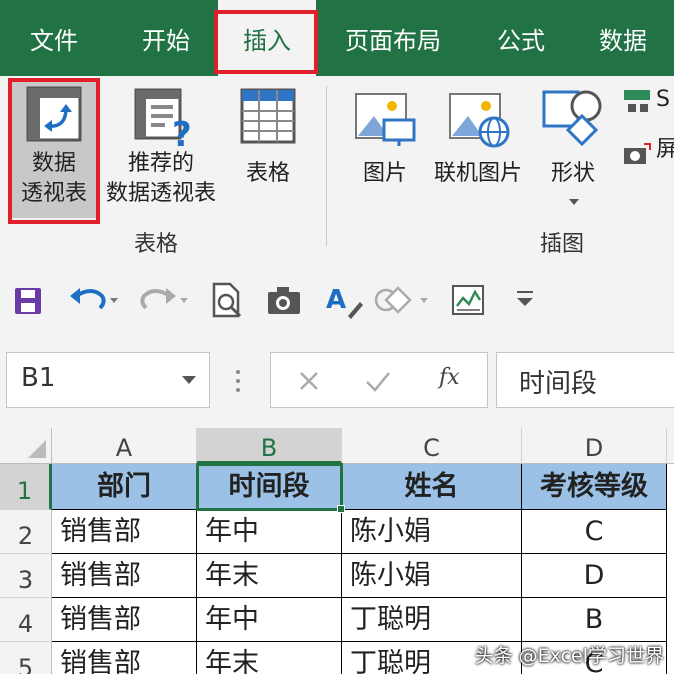 The width and height of the screenshot is (674, 674). What do you see at coordinates (26, 658) in the screenshot?
I see `row-header-5: 5` at bounding box center [26, 658].